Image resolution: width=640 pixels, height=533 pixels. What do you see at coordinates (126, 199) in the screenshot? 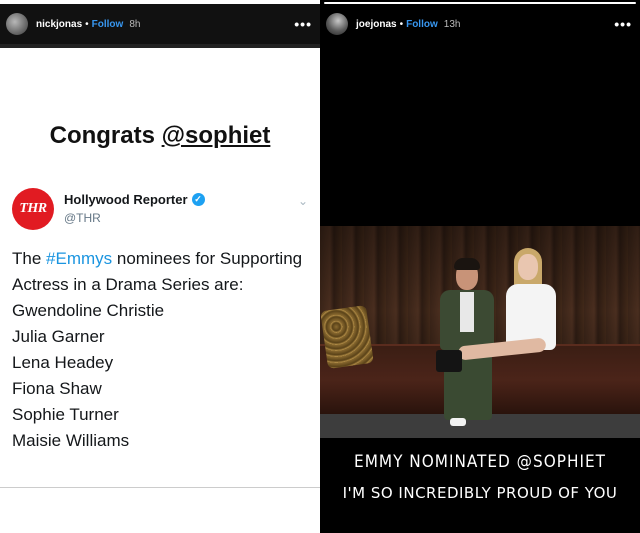
I see `tweet-account-name: Hollywood Reporter` at bounding box center [126, 199].